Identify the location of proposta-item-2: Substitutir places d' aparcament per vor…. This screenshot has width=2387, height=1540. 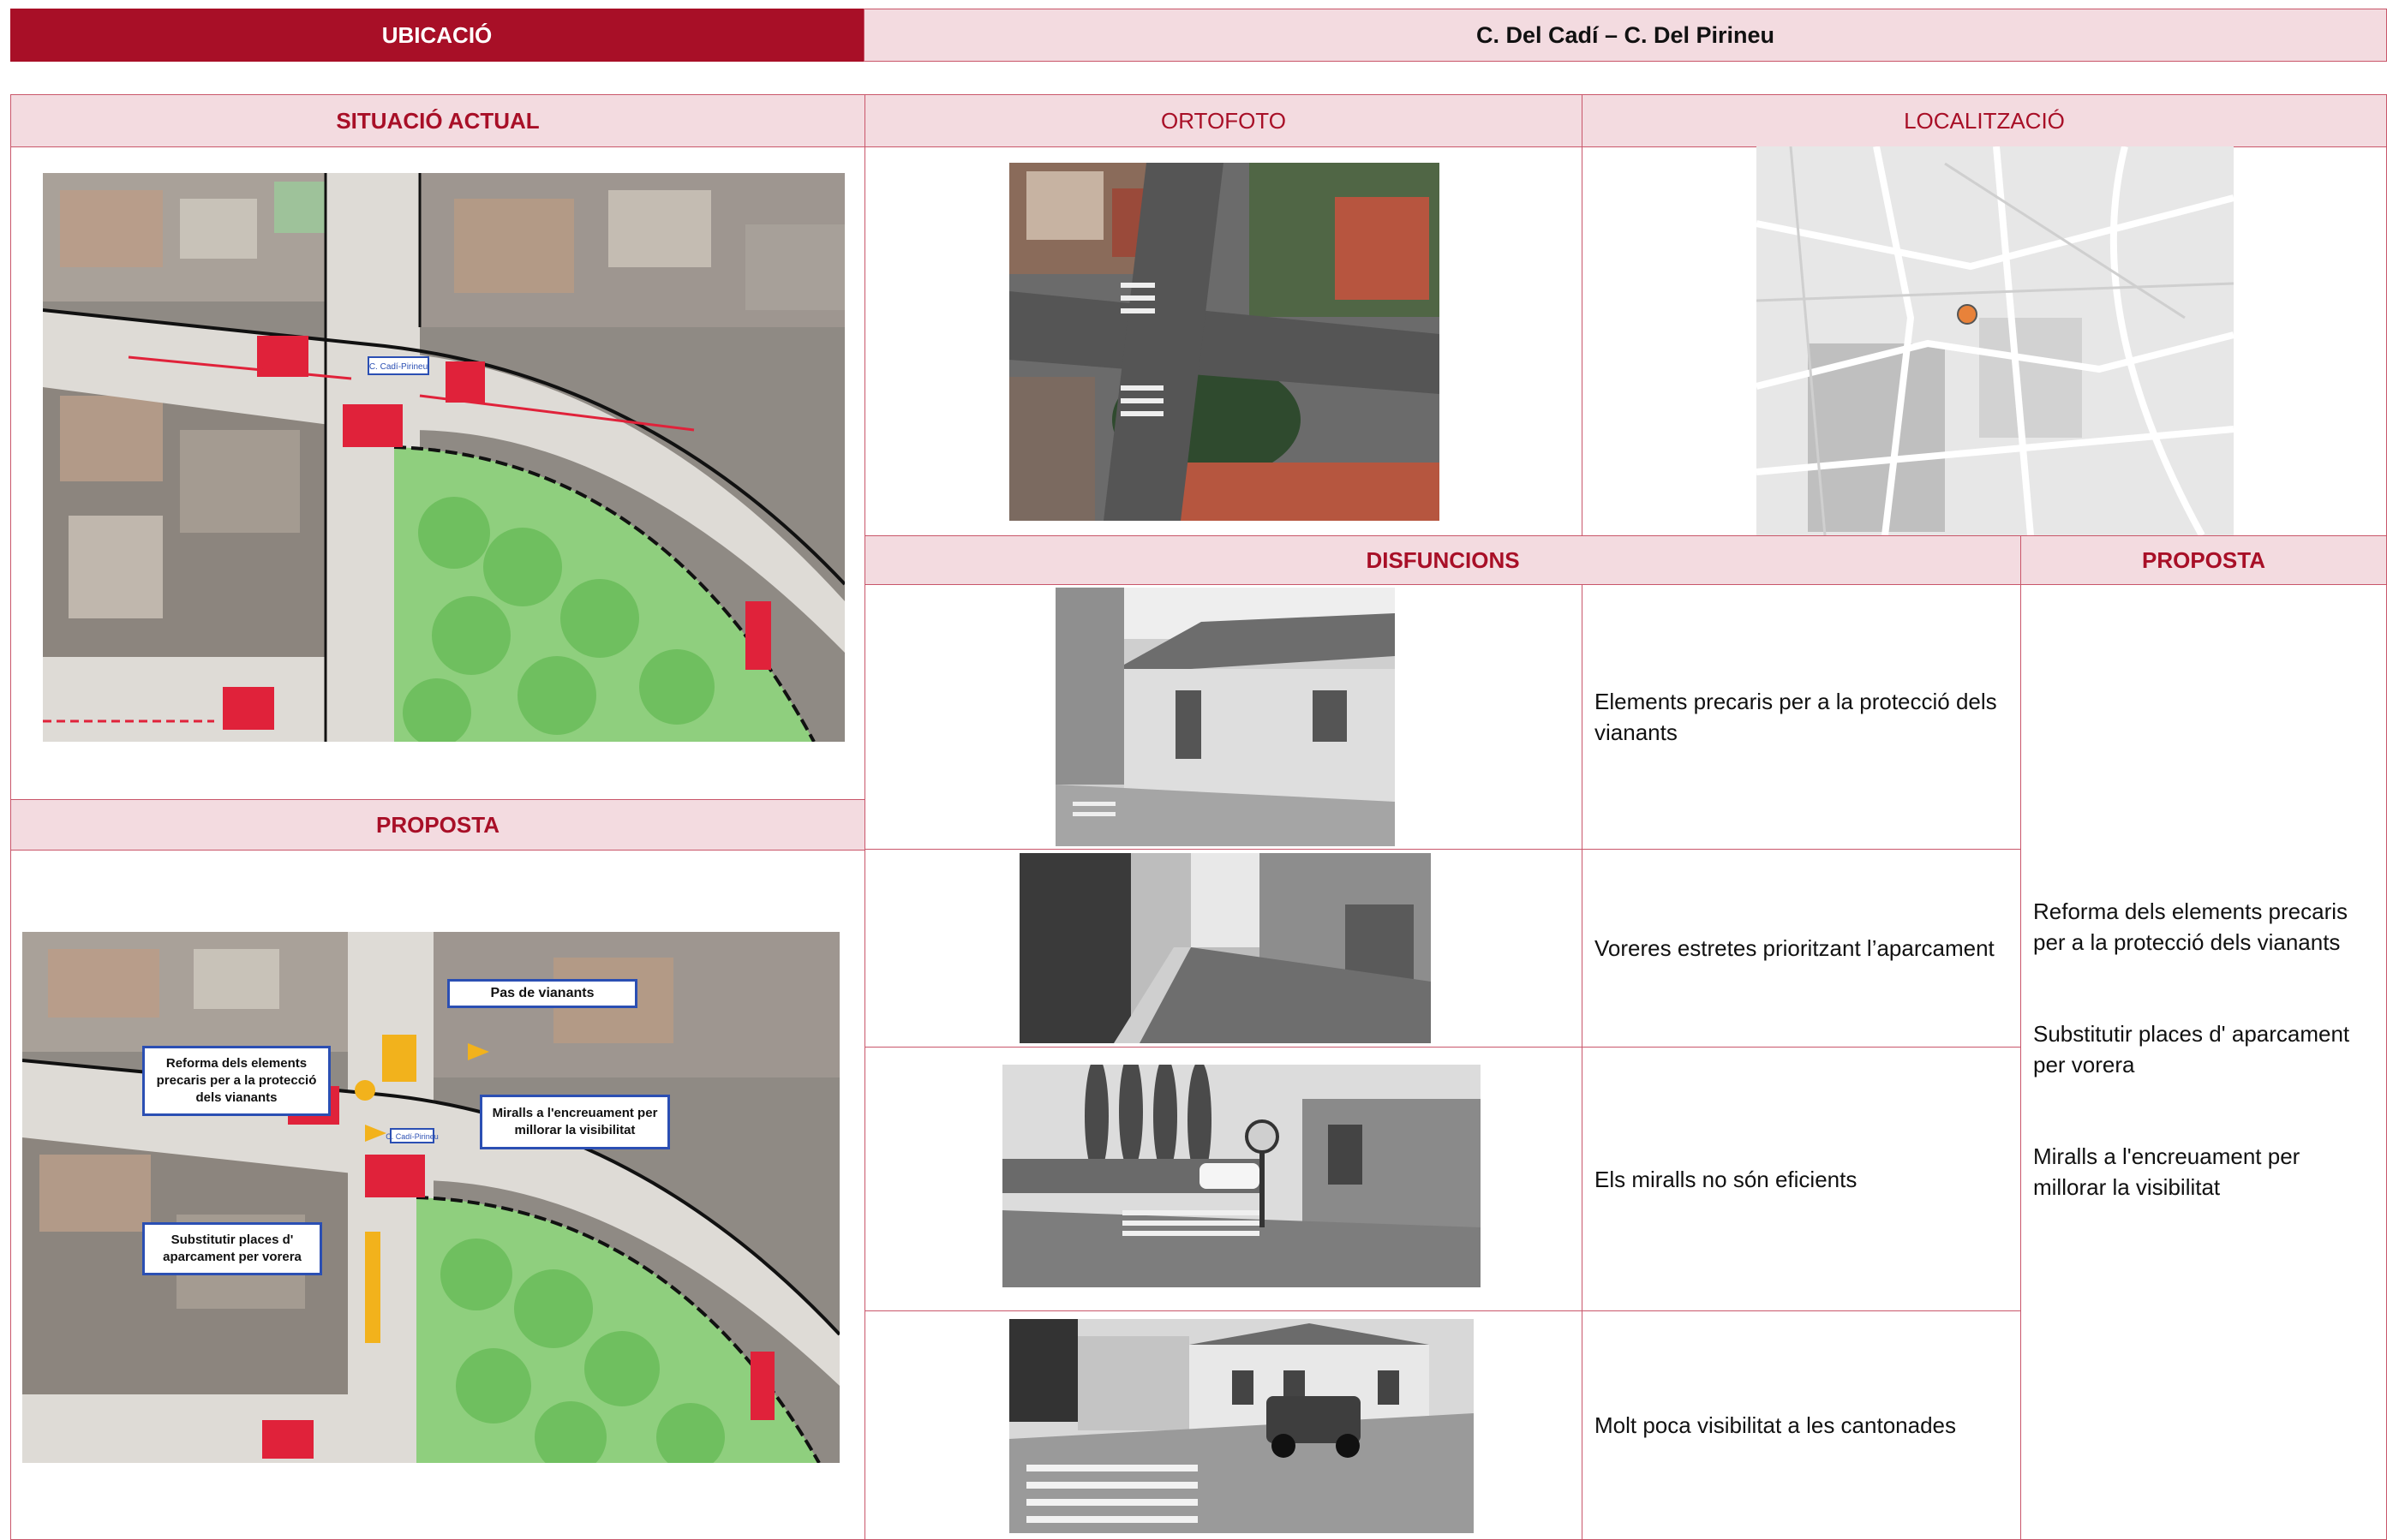
(2191, 1049).